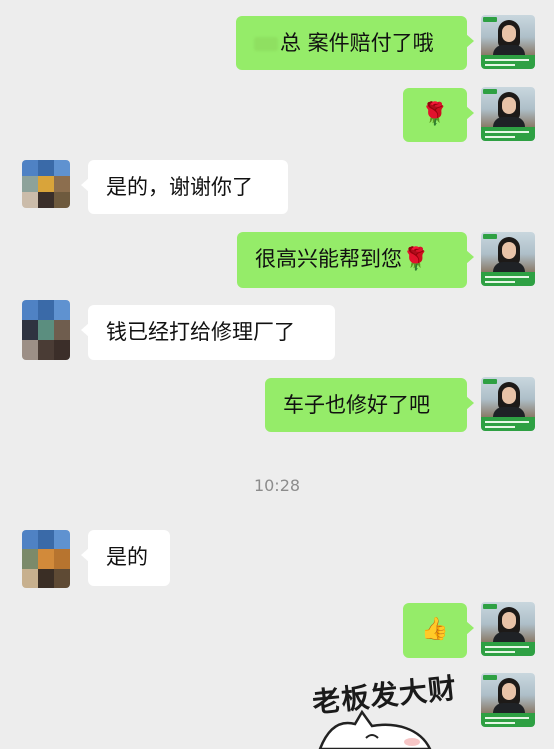  What do you see at coordinates (385, 708) in the screenshot?
I see `sticker-message: 老板发大财` at bounding box center [385, 708].